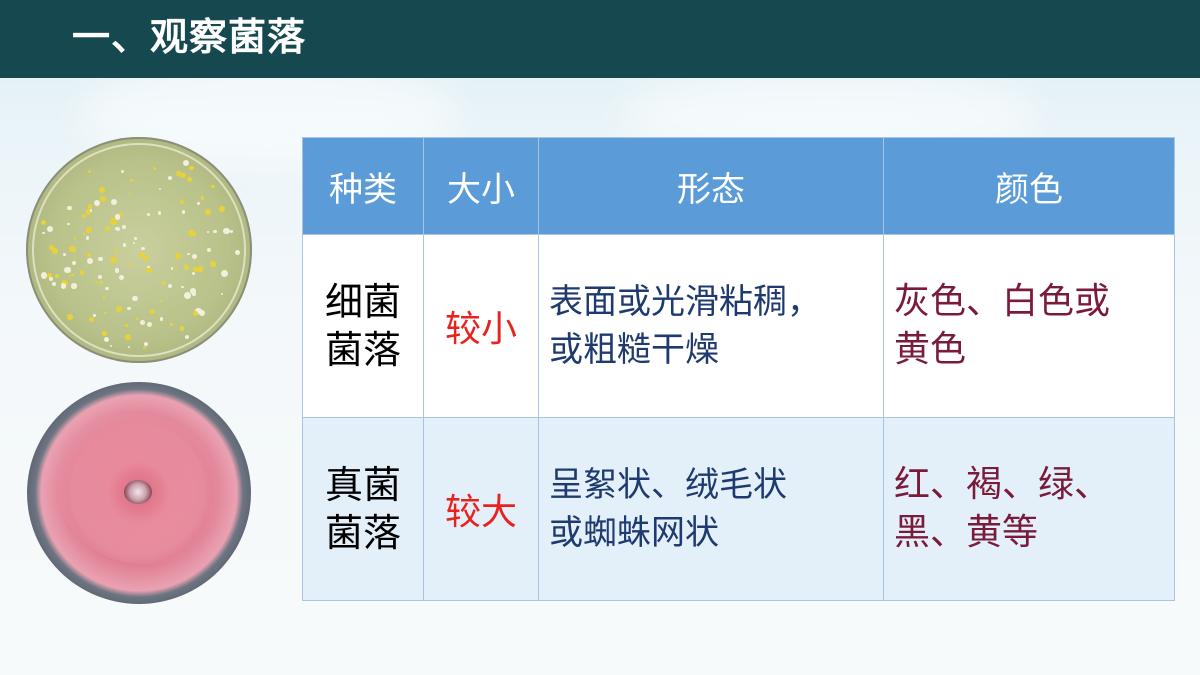 Image resolution: width=1200 pixels, height=675 pixels. What do you see at coordinates (362, 485) in the screenshot?
I see `kind-line: 真菌` at bounding box center [362, 485].